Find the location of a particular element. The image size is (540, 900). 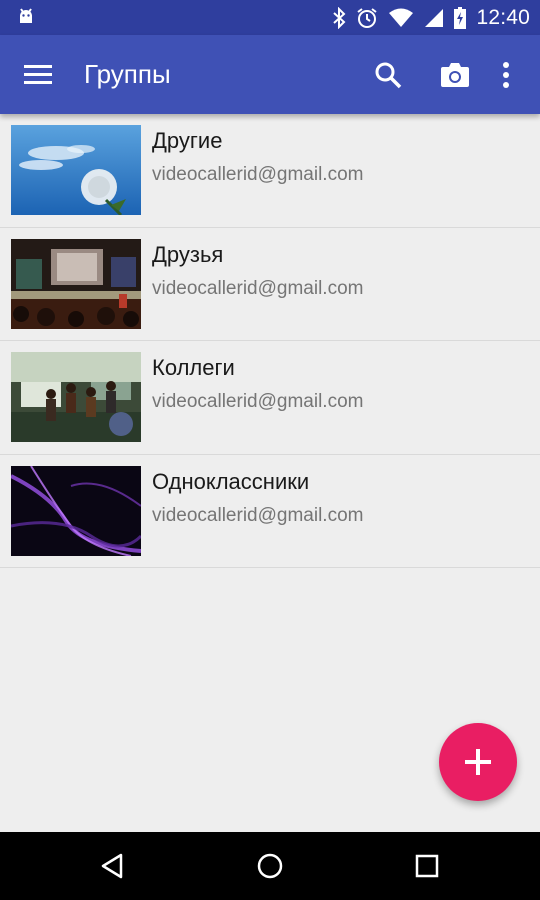

recents-button is located at coordinates (427, 866).